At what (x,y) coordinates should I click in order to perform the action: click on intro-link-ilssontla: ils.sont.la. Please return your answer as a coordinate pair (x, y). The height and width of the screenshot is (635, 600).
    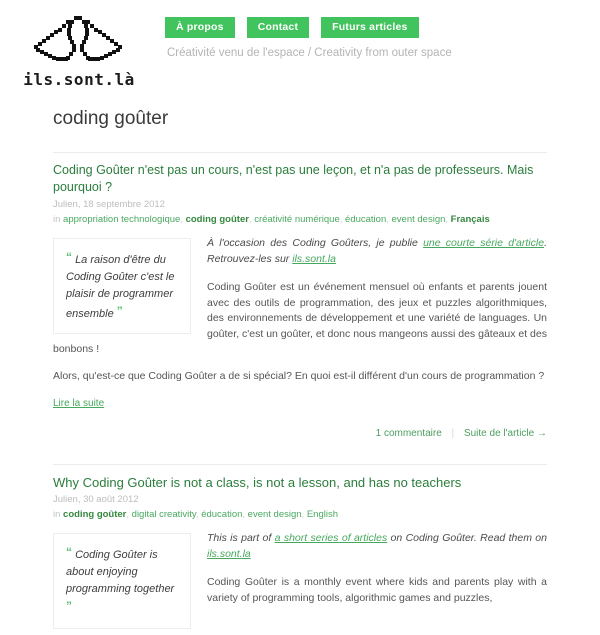
    Looking at the image, I should click on (314, 259).